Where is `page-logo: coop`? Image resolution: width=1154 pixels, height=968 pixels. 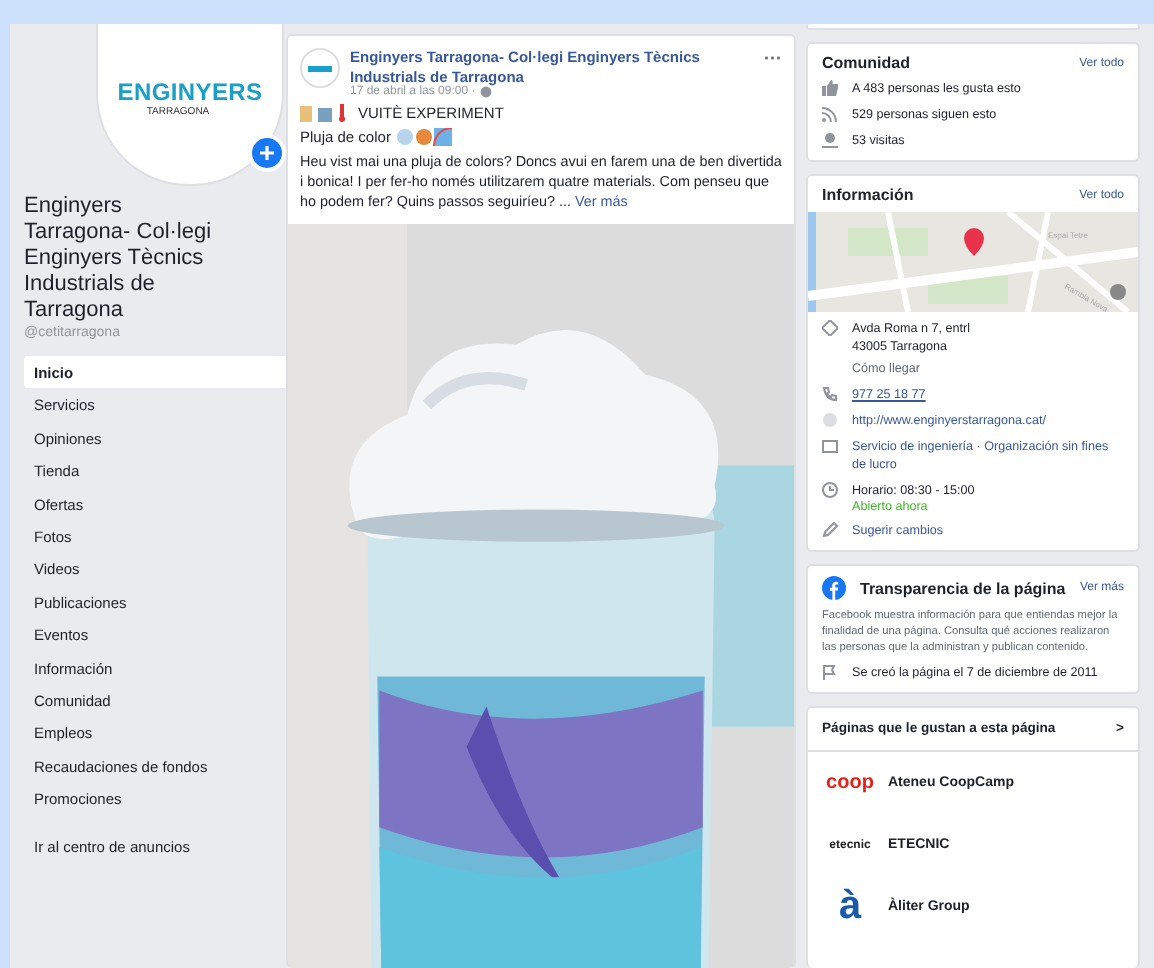
page-logo: coop is located at coordinates (850, 783).